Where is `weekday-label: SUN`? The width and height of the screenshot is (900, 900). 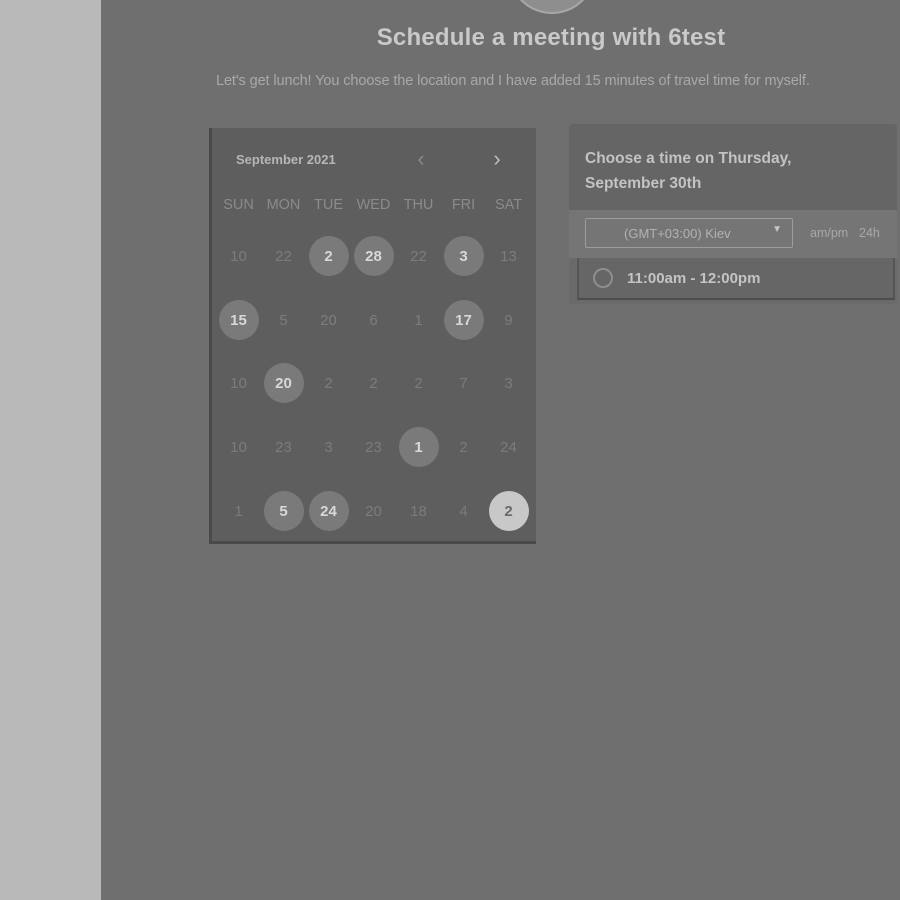 weekday-label: SUN is located at coordinates (238, 205).